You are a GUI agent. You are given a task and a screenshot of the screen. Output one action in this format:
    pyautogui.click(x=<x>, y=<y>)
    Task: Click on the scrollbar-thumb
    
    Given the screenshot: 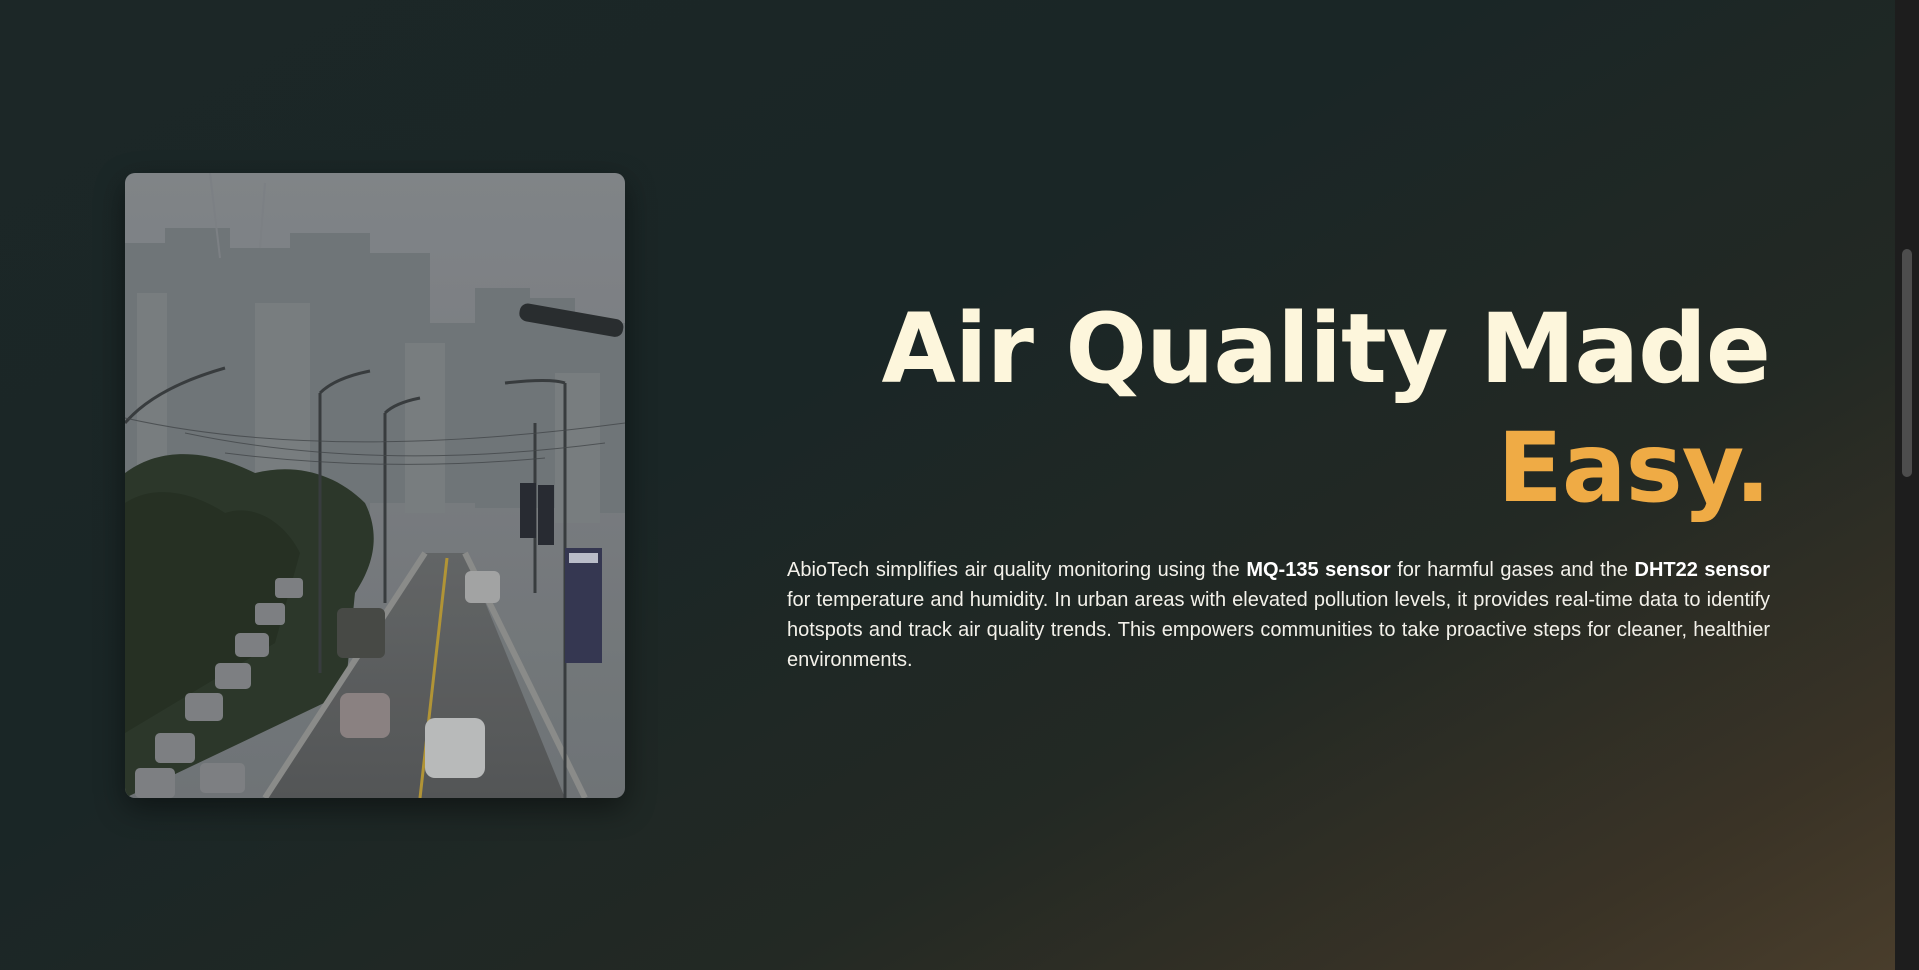 What is the action you would take?
    pyautogui.click(x=1907, y=363)
    